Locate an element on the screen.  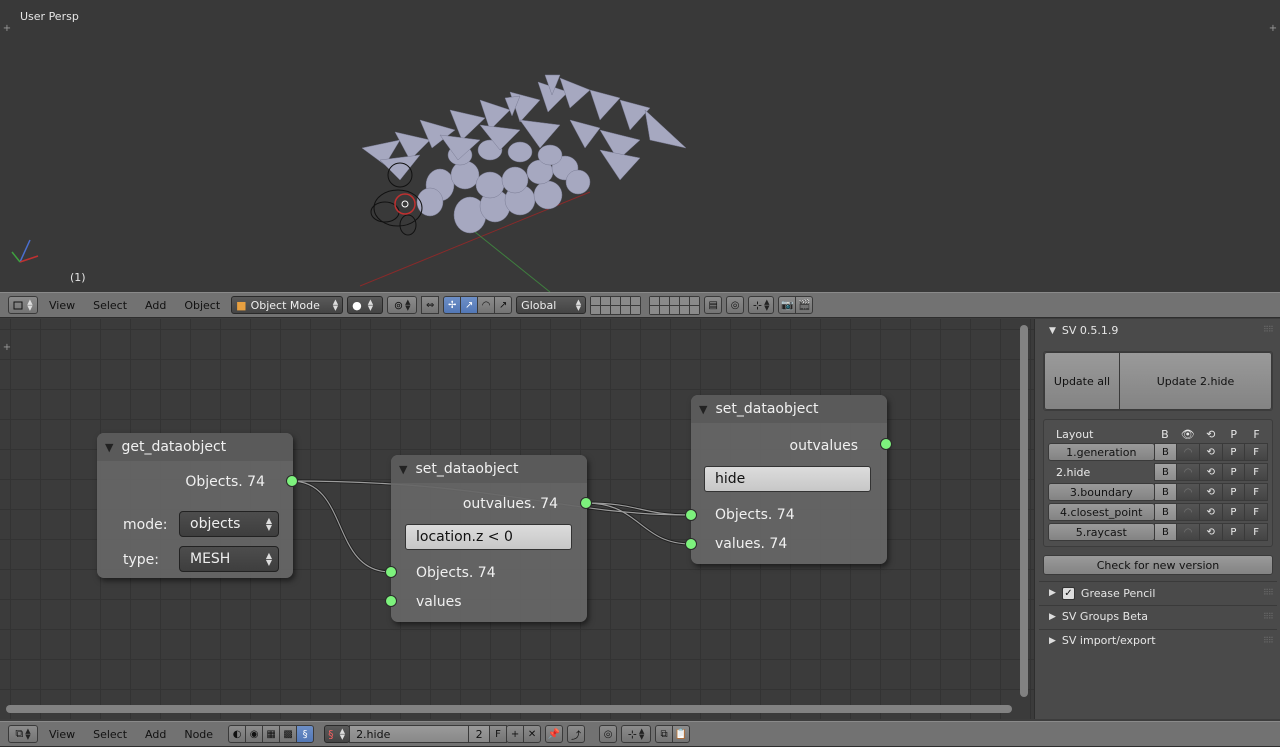
proportional-edit-icon: ◎ is located at coordinates (735, 305).